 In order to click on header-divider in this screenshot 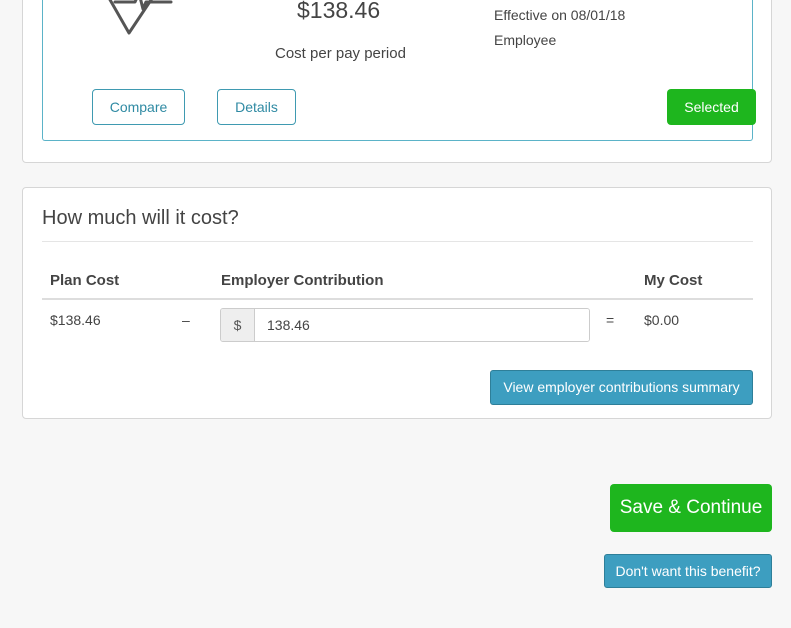, I will do `click(397, 299)`.